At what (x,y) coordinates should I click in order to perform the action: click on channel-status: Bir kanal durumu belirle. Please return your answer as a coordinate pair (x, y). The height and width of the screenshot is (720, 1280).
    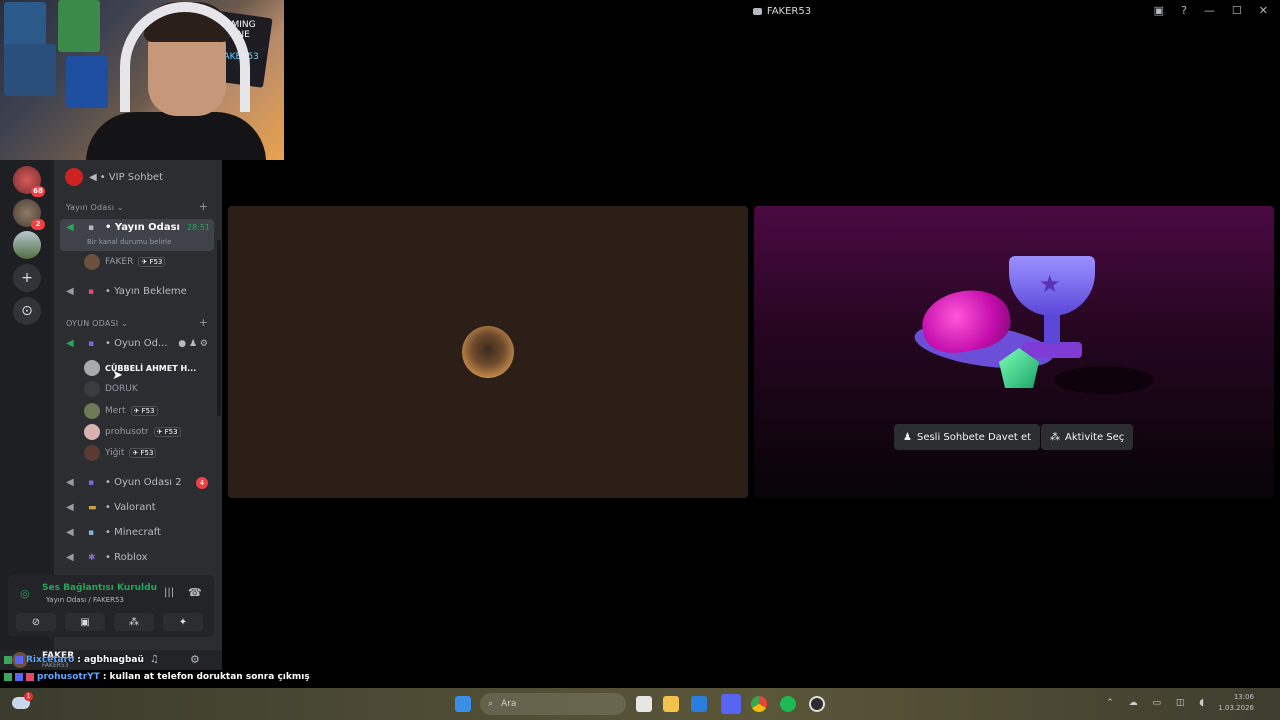
    Looking at the image, I should click on (129, 242).